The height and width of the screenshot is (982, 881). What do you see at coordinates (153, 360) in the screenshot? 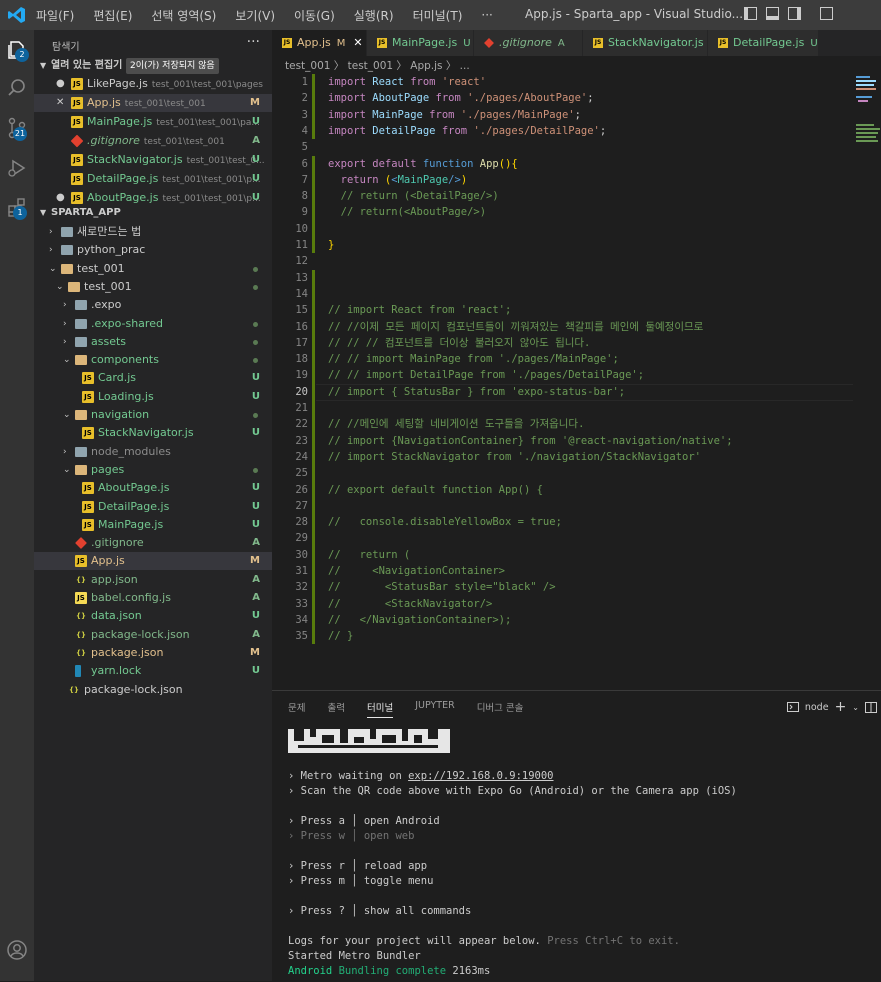
I see `tree-folder: ⌄ components` at bounding box center [153, 360].